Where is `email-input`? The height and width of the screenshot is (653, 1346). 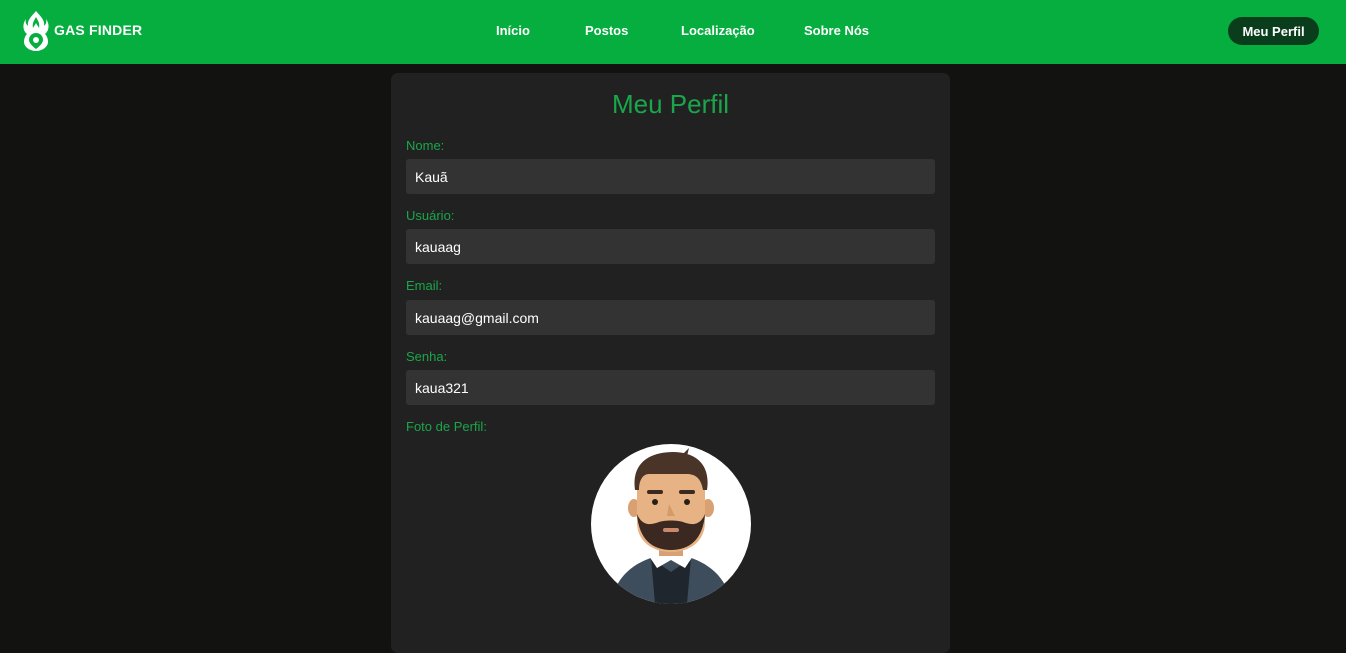
email-input is located at coordinates (670, 317).